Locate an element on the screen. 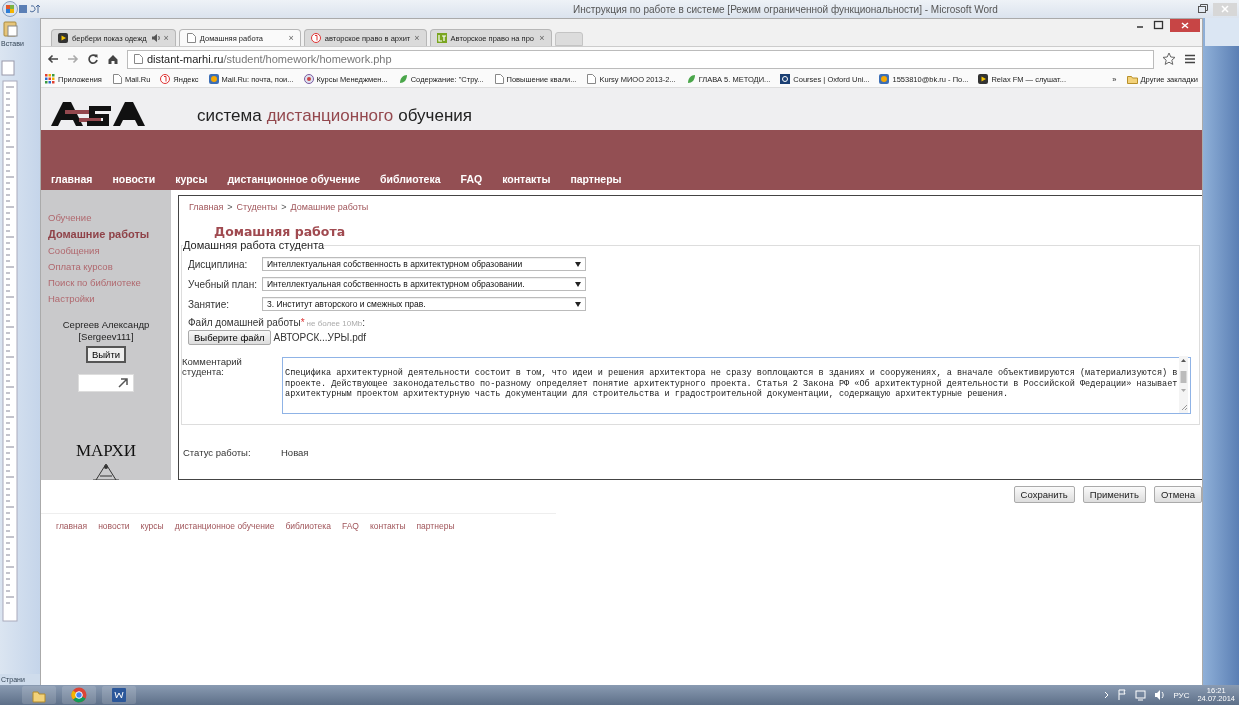 The height and width of the screenshot is (705, 1239). file-name: АВТОРСК...УРЫ.pdf is located at coordinates (320, 337).